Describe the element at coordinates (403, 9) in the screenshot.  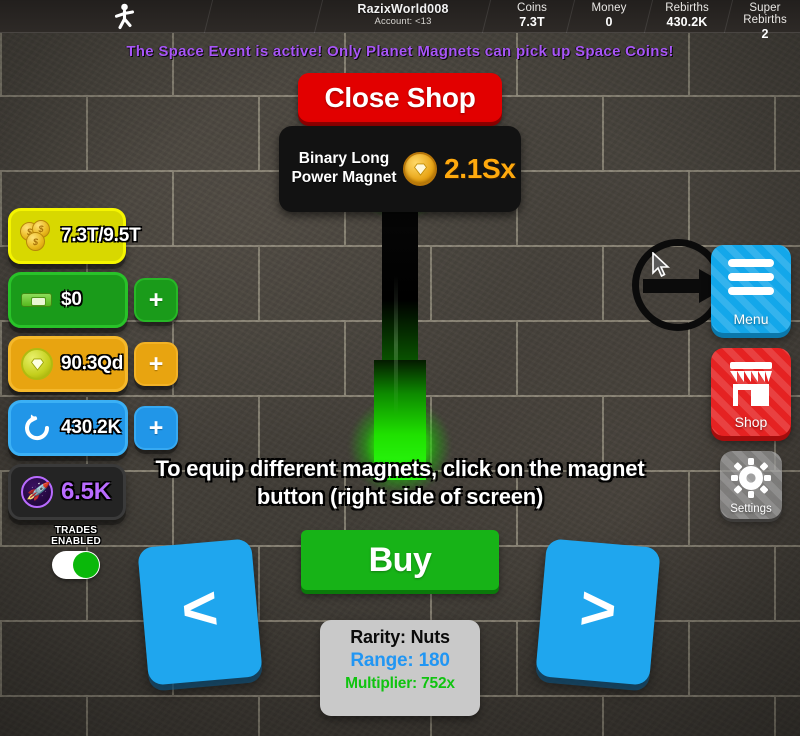
I see `player-name: RazixWorld008` at that location.